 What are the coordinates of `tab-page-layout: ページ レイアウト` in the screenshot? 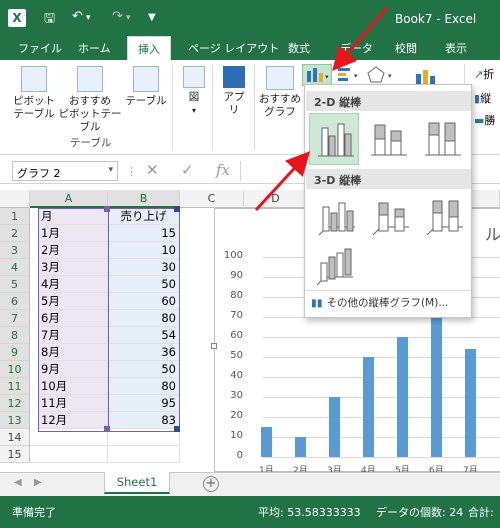 It's located at (233, 48).